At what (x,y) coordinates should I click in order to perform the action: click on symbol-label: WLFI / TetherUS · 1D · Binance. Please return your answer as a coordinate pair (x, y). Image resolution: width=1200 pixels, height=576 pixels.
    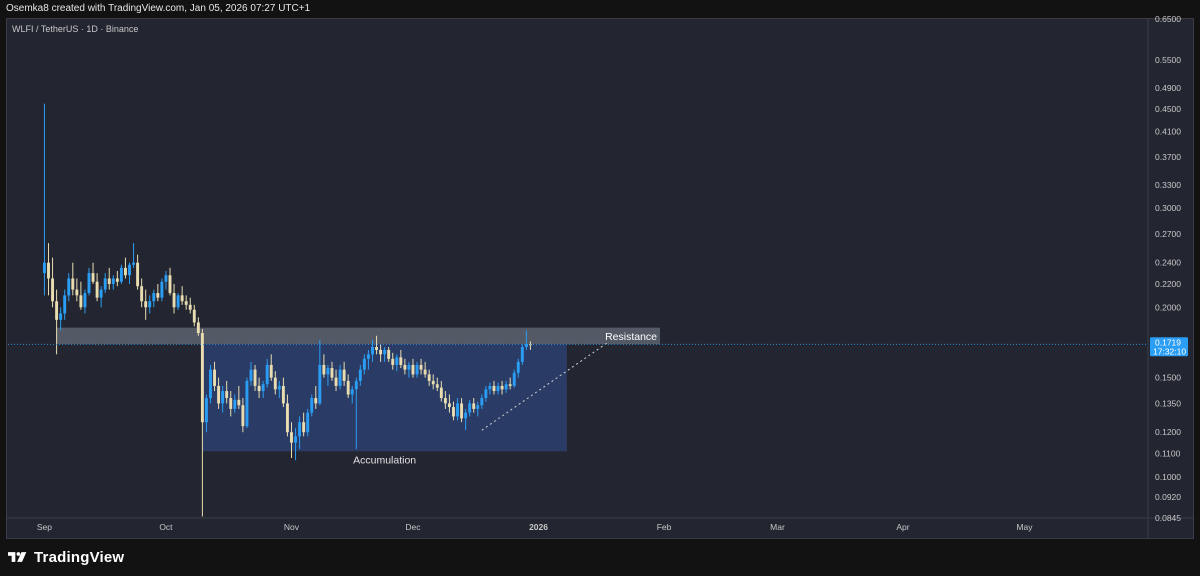
    Looking at the image, I should click on (75, 29).